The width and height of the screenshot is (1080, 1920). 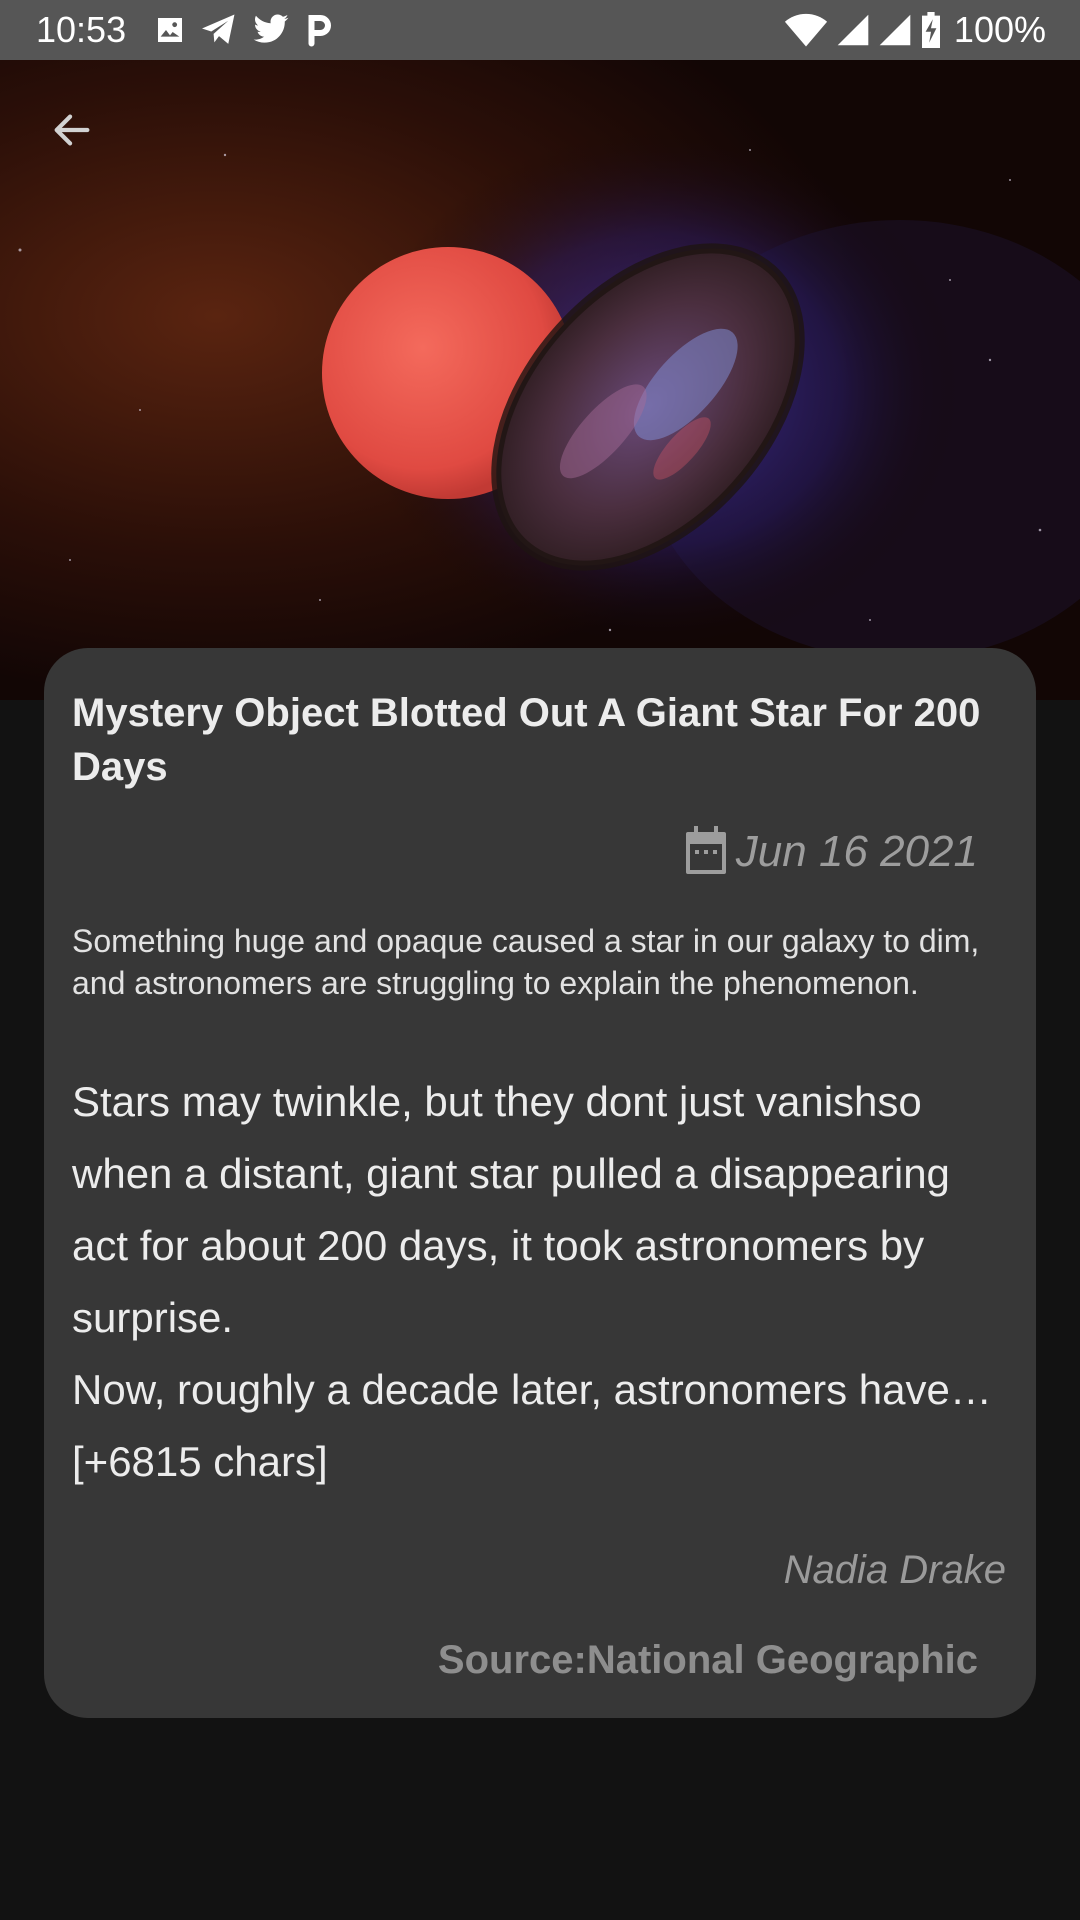 What do you see at coordinates (931, 30) in the screenshot?
I see `battery-charging-icon` at bounding box center [931, 30].